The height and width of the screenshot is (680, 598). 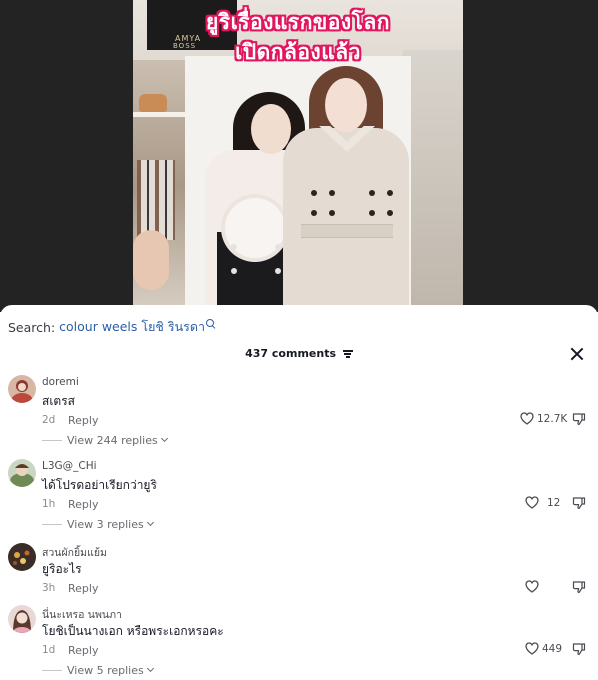 What do you see at coordinates (433, 181) in the screenshot?
I see `background-wall` at bounding box center [433, 181].